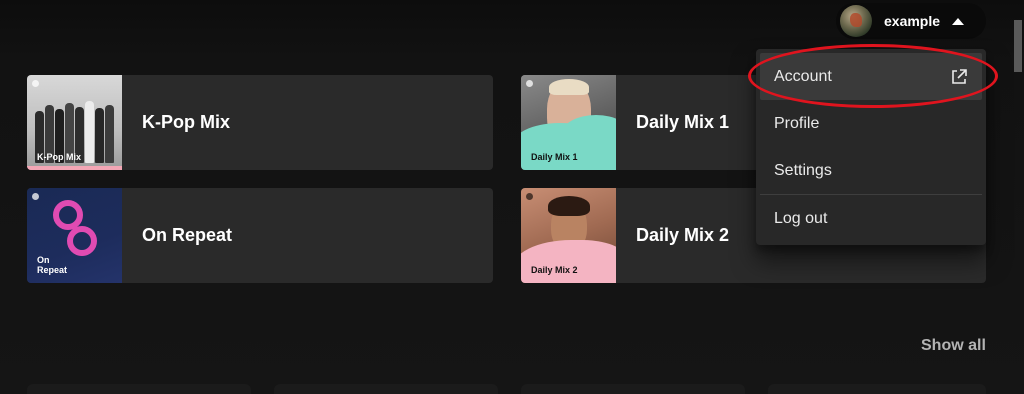 The image size is (1024, 394). I want to click on user-name: example, so click(912, 21).